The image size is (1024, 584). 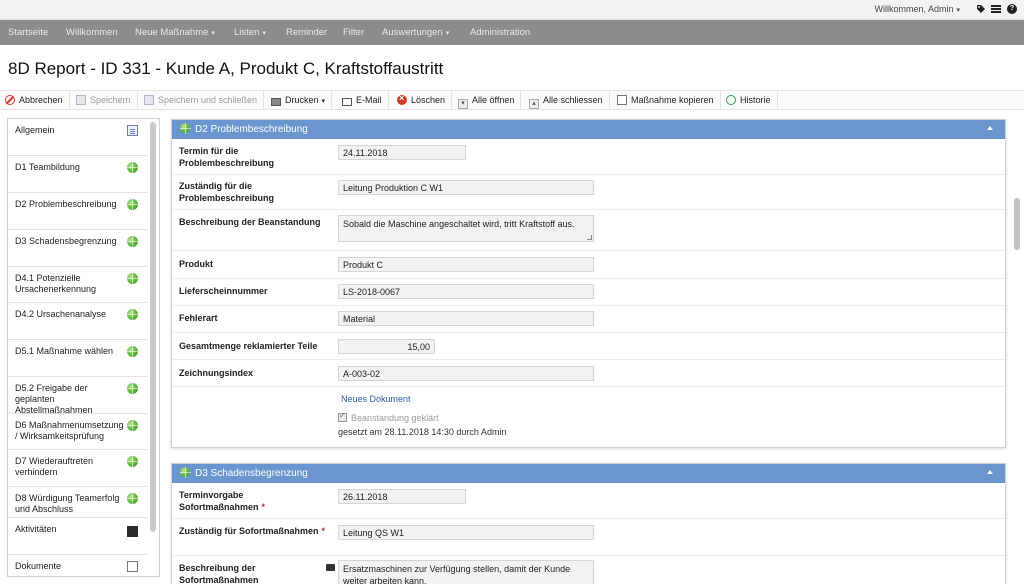 What do you see at coordinates (487, 100) in the screenshot?
I see `open-all-button: ▾ Alle öffnen` at bounding box center [487, 100].